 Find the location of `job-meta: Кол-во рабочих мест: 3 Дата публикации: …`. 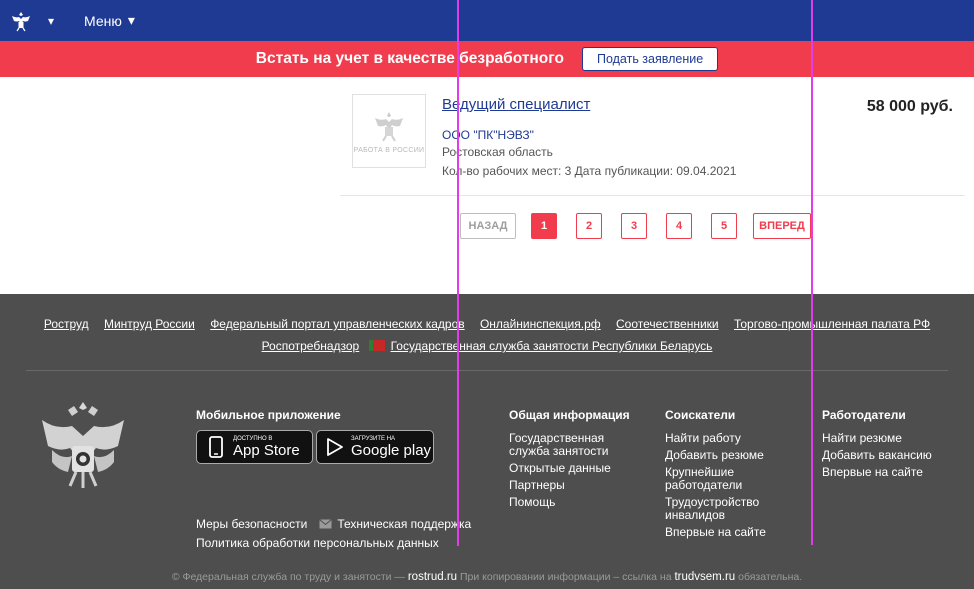

job-meta: Кол-во рабочих мест: 3 Дата публикации: … is located at coordinates (589, 171).